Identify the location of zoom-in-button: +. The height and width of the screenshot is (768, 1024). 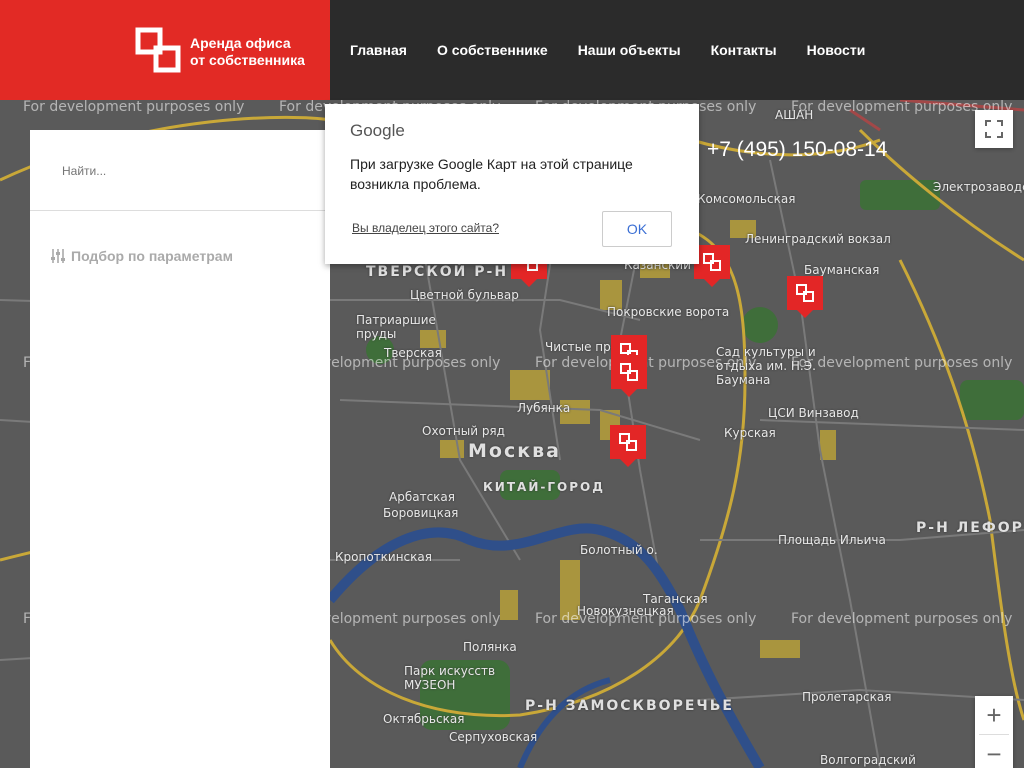
(994, 715).